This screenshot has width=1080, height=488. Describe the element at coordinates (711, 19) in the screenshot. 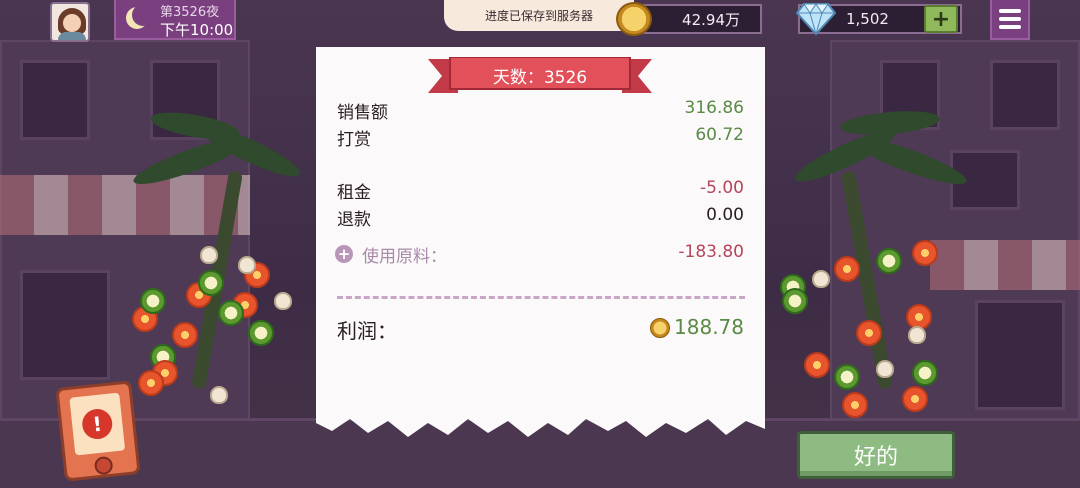

I see `coin-amount: 42.94万` at that location.